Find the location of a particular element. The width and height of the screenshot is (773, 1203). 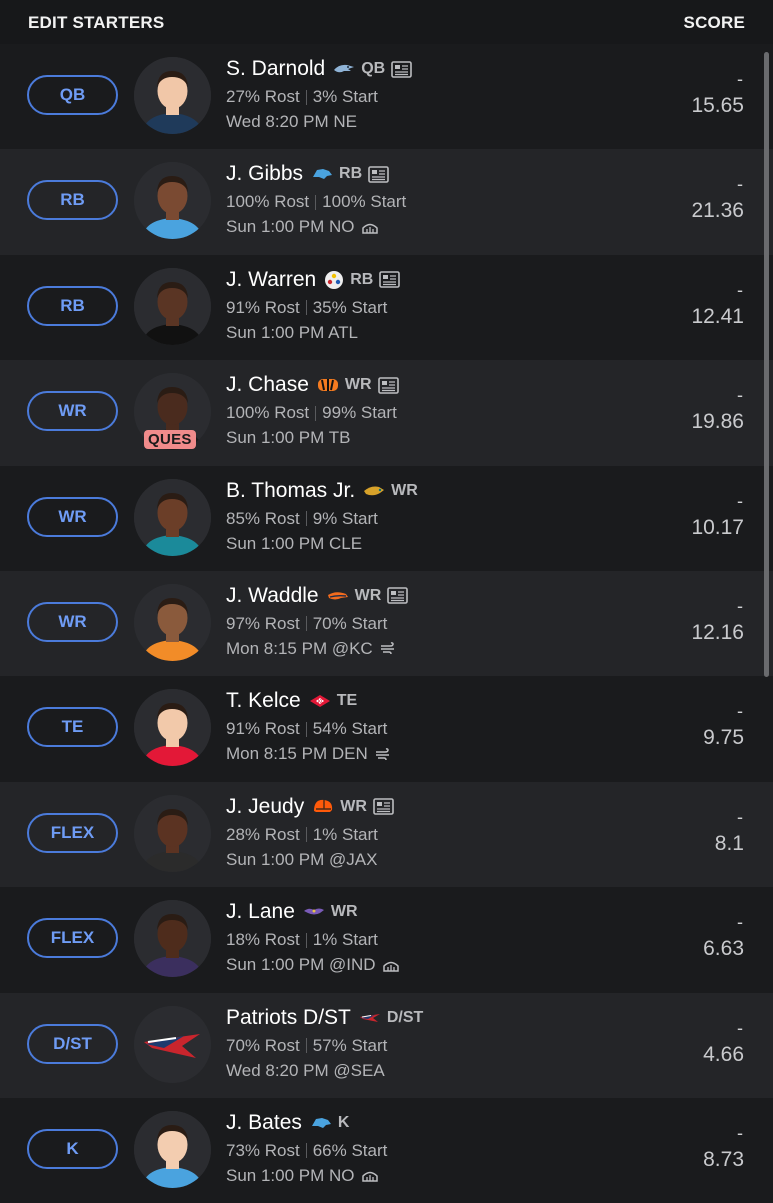

player-name-link: J. Warren is located at coordinates (271, 280).